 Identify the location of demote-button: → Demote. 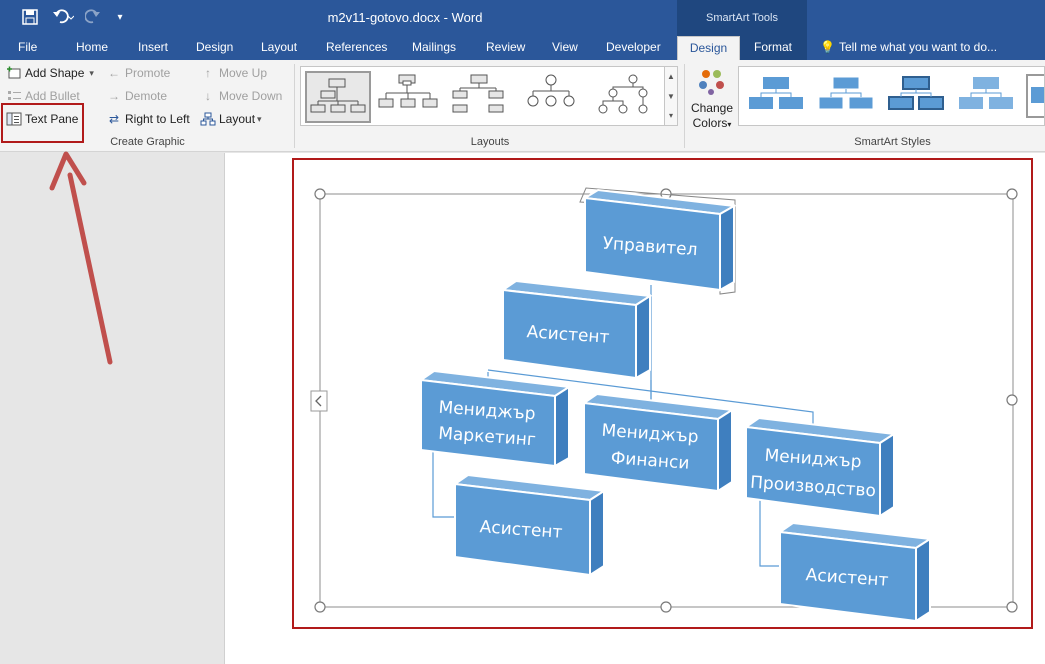
(136, 96).